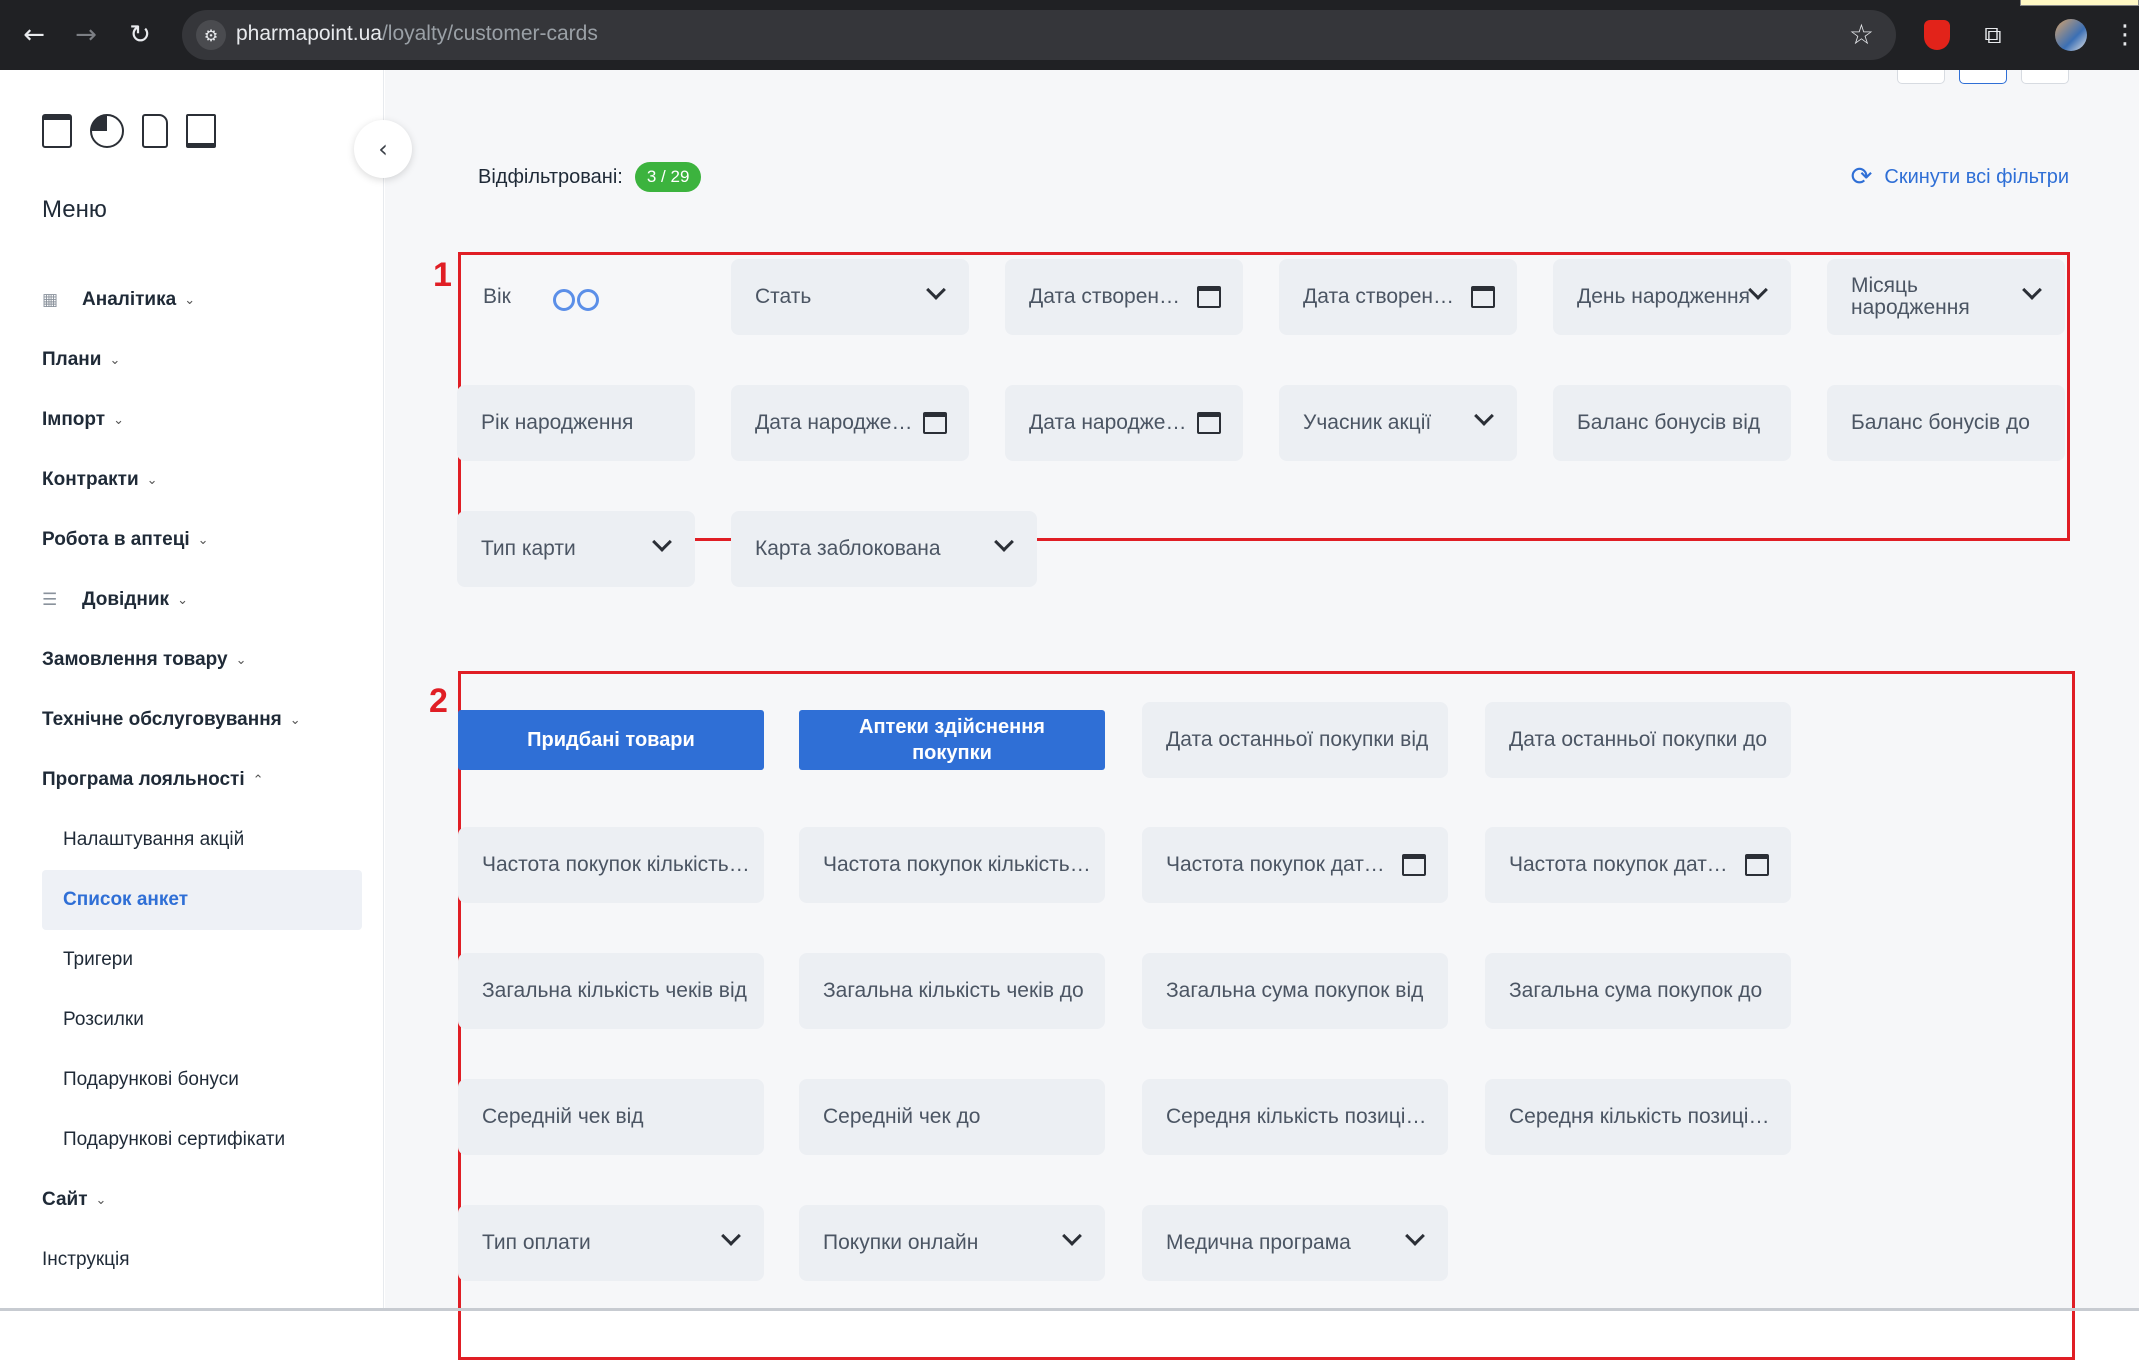 This screenshot has height=1360, width=2139. Describe the element at coordinates (202, 900) in the screenshot. I see `sidebar-subitem-questionnaires: Список анкет` at that location.